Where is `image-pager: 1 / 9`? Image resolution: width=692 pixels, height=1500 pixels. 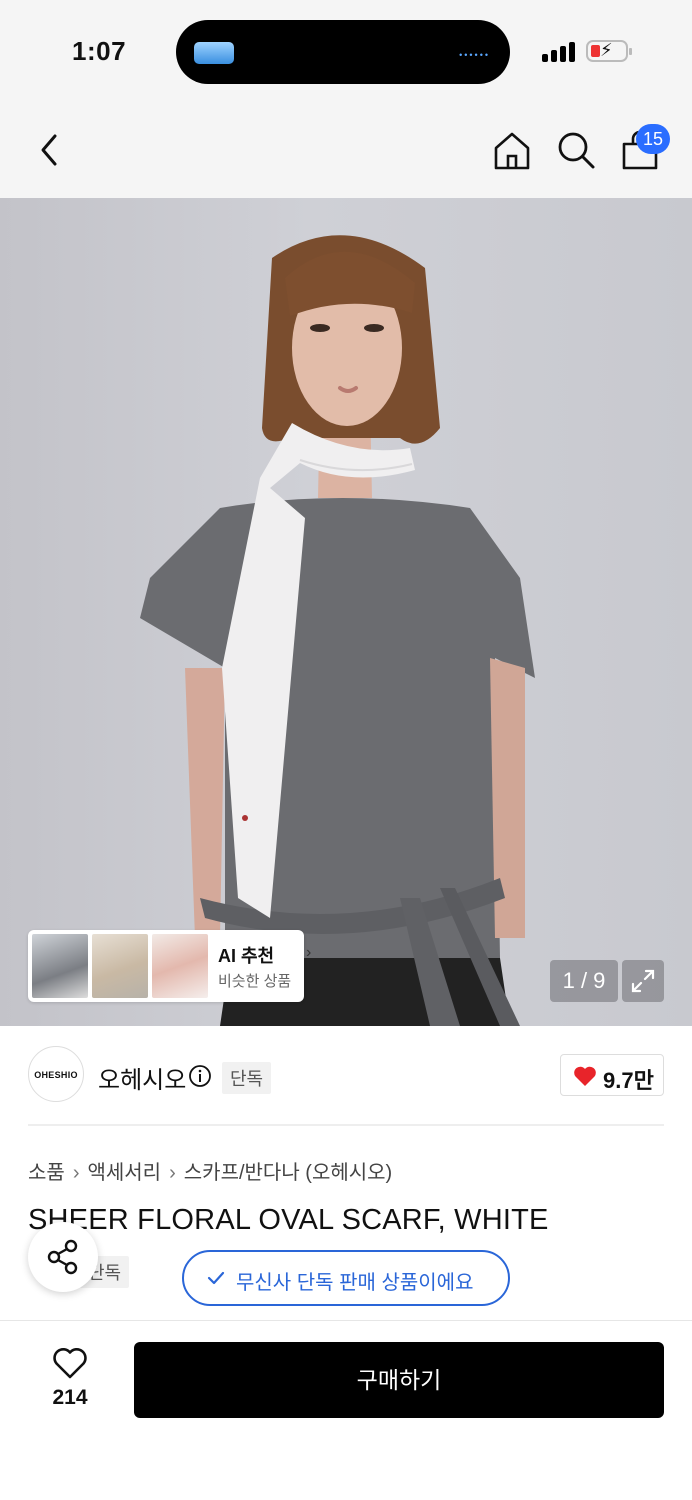 image-pager: 1 / 9 is located at coordinates (584, 981).